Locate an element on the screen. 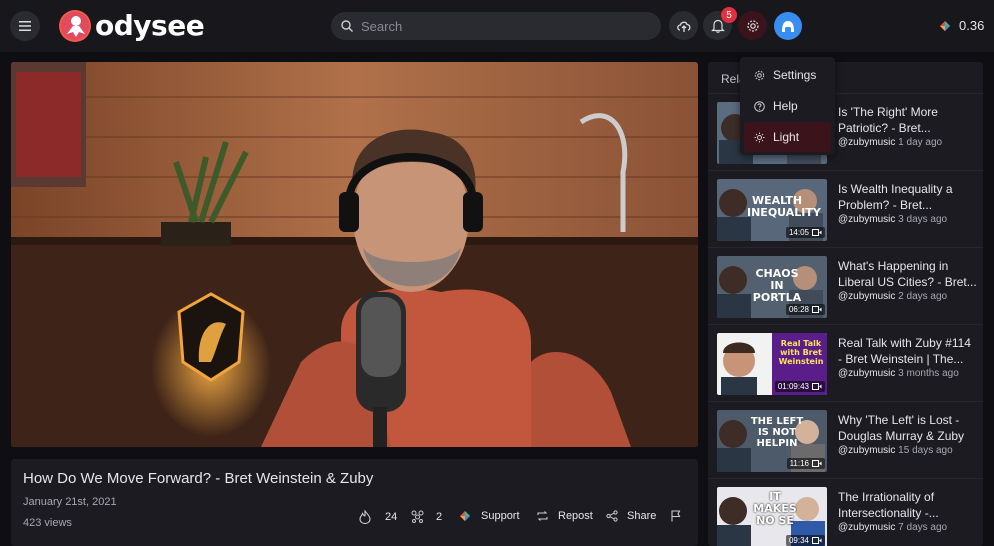 The width and height of the screenshot is (994, 546). avatar-icon is located at coordinates (788, 26).